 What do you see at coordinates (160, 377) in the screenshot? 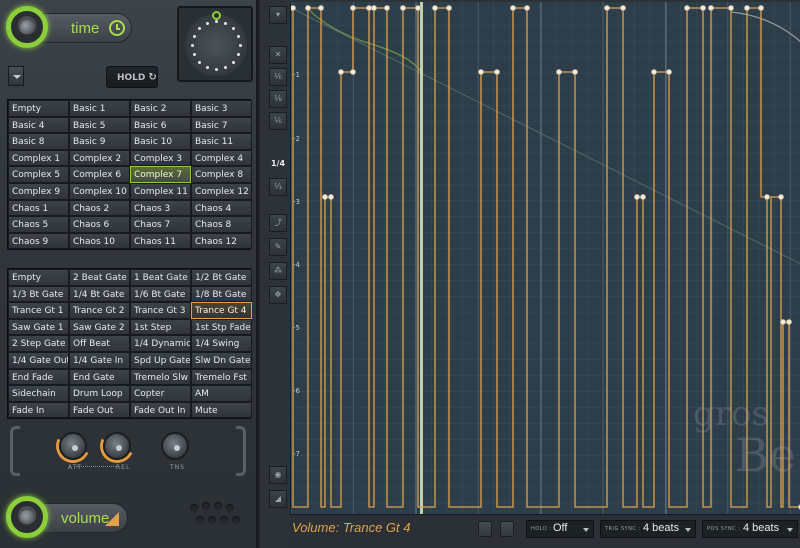
I see `preset-tremelo-slw: Tremelo Slw` at bounding box center [160, 377].